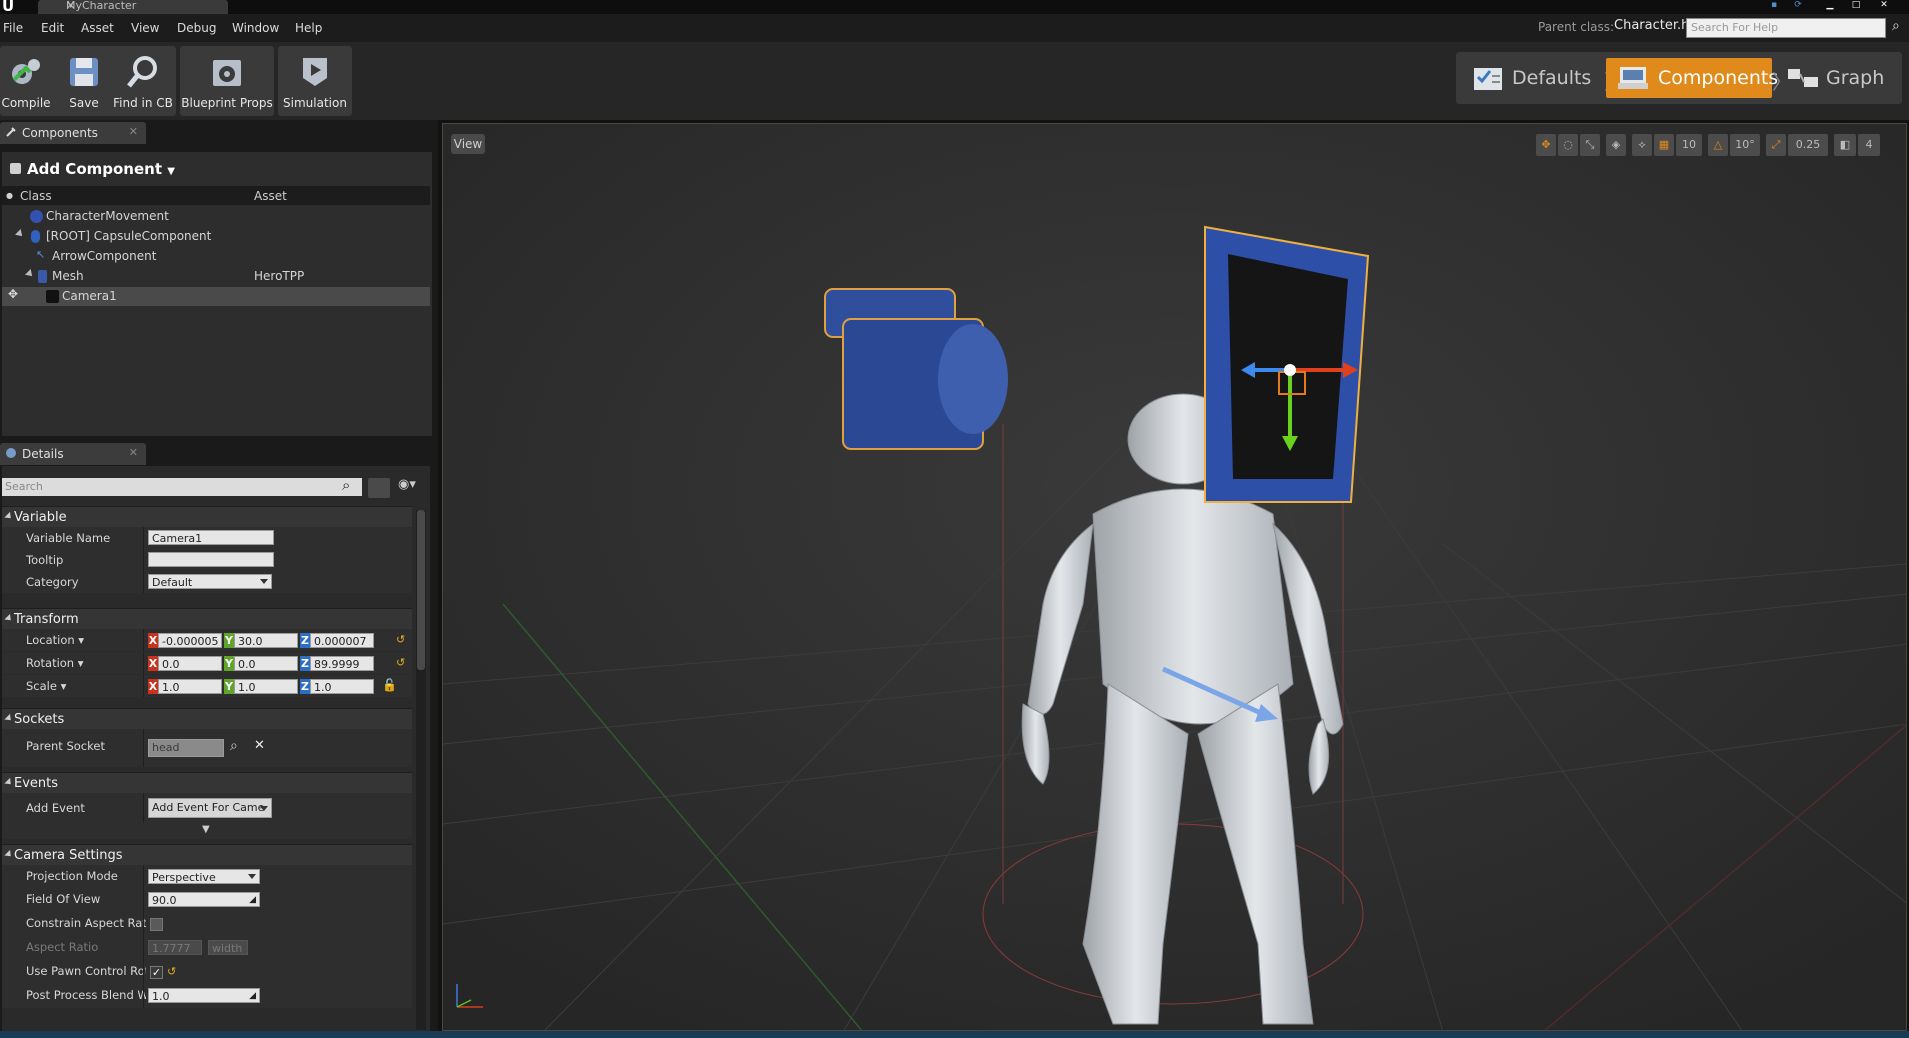 The width and height of the screenshot is (1909, 1038). I want to click on close-window-icon: ✕, so click(1884, 5).